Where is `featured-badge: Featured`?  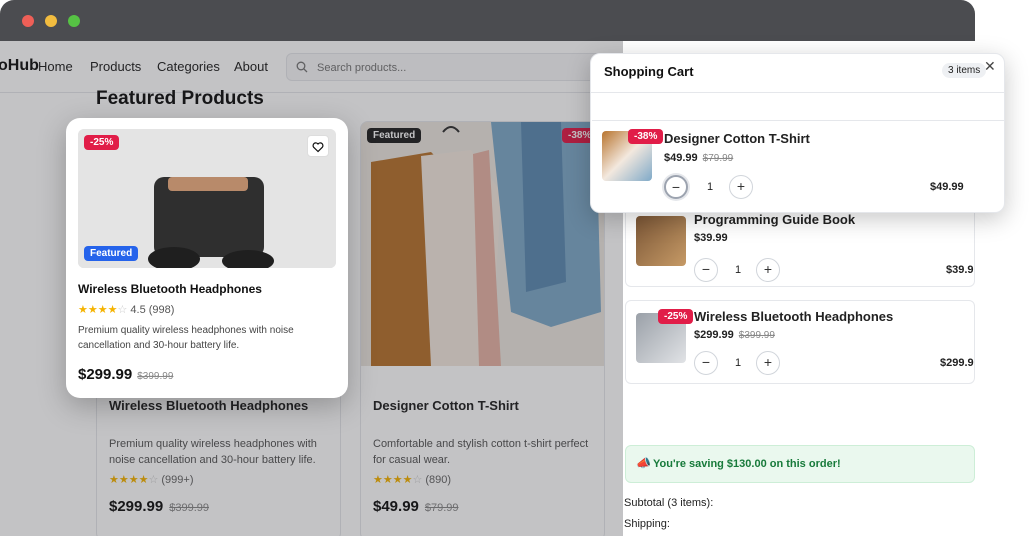 featured-badge: Featured is located at coordinates (111, 253).